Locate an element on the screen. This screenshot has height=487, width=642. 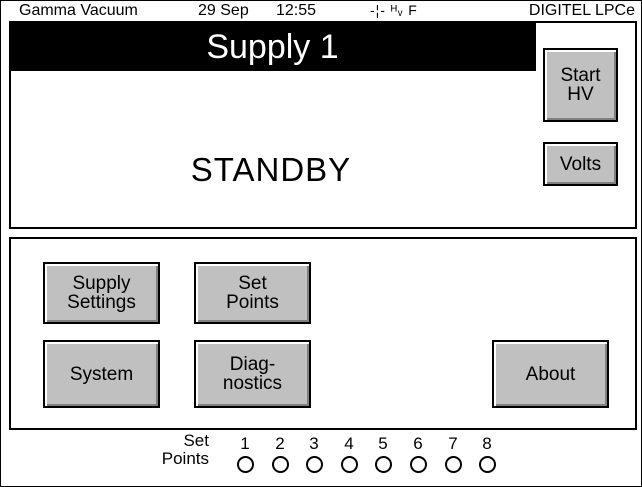
system-button: System is located at coordinates (101, 374).